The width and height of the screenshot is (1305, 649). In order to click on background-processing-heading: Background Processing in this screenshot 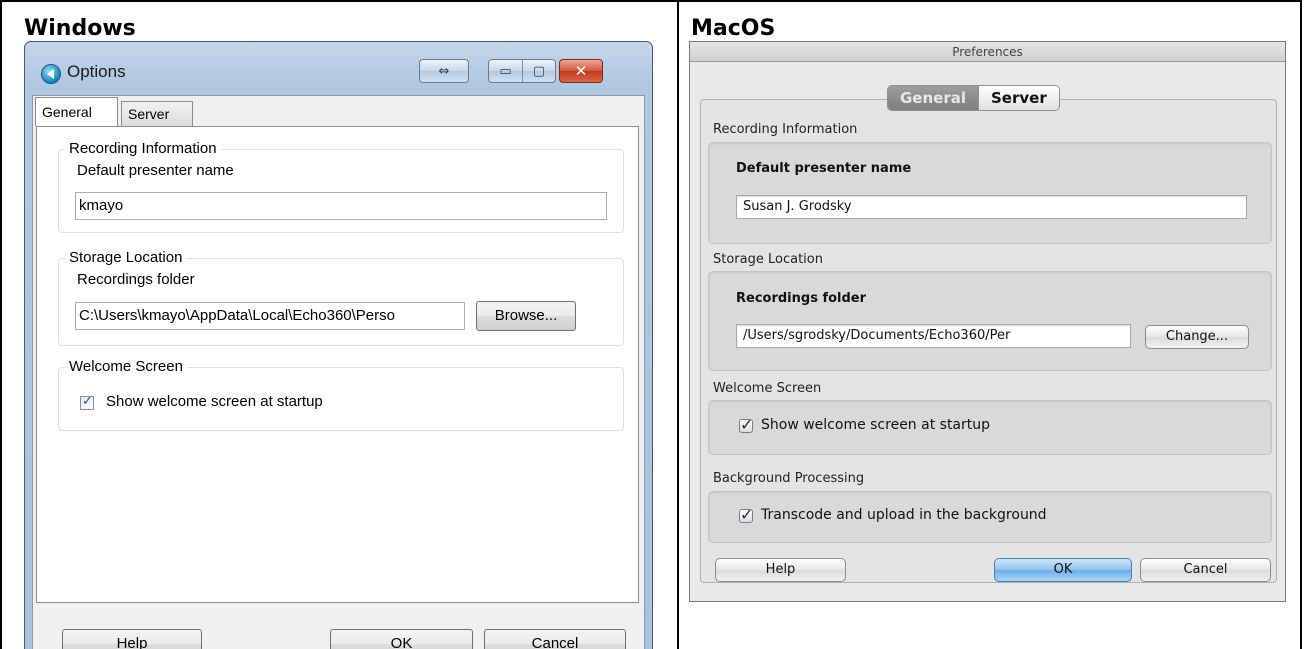, I will do `click(789, 478)`.